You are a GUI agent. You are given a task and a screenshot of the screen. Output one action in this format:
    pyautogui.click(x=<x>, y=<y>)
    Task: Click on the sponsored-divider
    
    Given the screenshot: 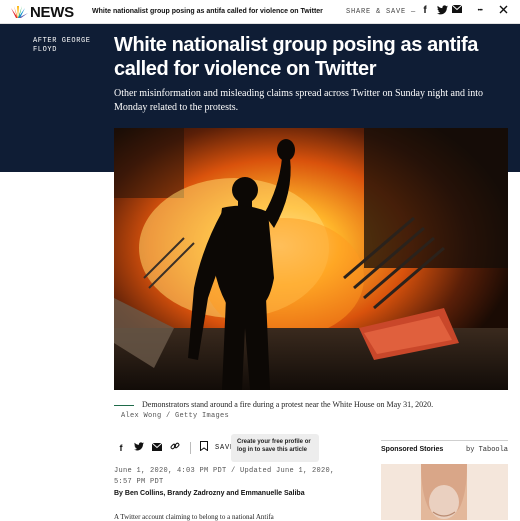 What is the action you would take?
    pyautogui.click(x=444, y=440)
    